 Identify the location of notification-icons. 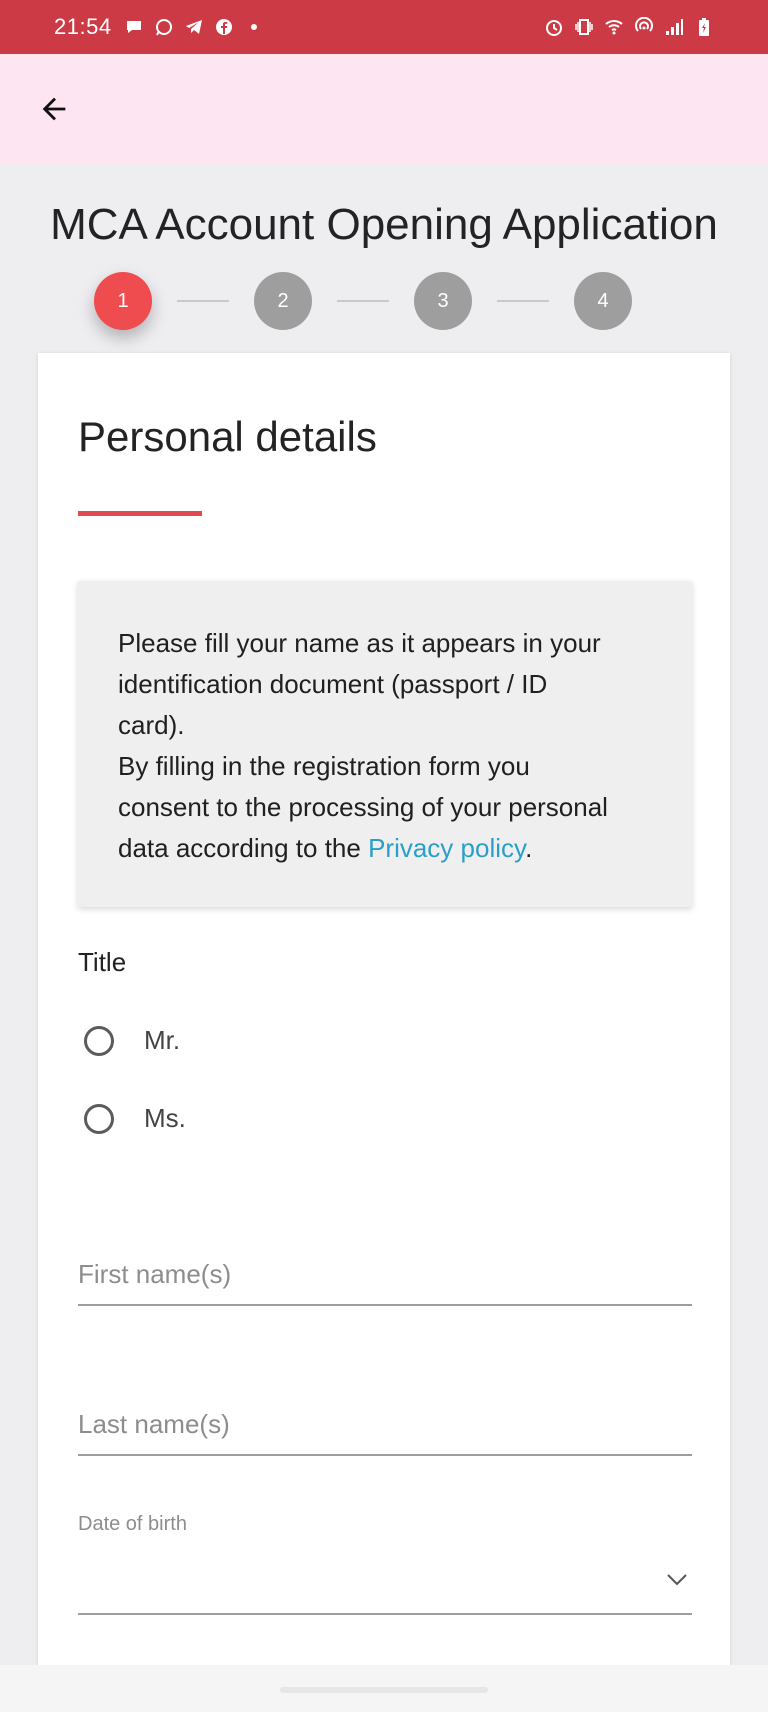
(194, 27).